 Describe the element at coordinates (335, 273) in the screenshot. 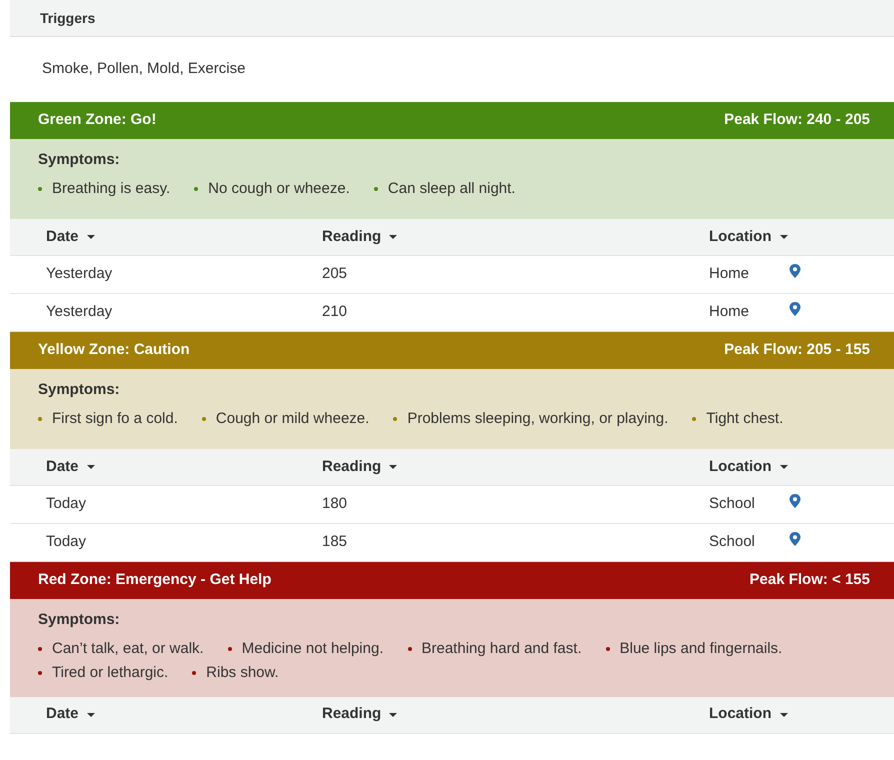

I see `table-cell: 205` at that location.